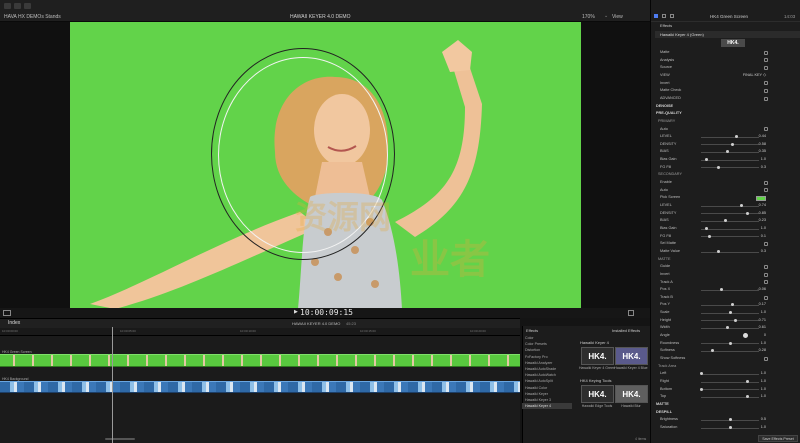 The width and height of the screenshot is (800, 443). I want to click on parameter-value: 0, so click(765, 335).